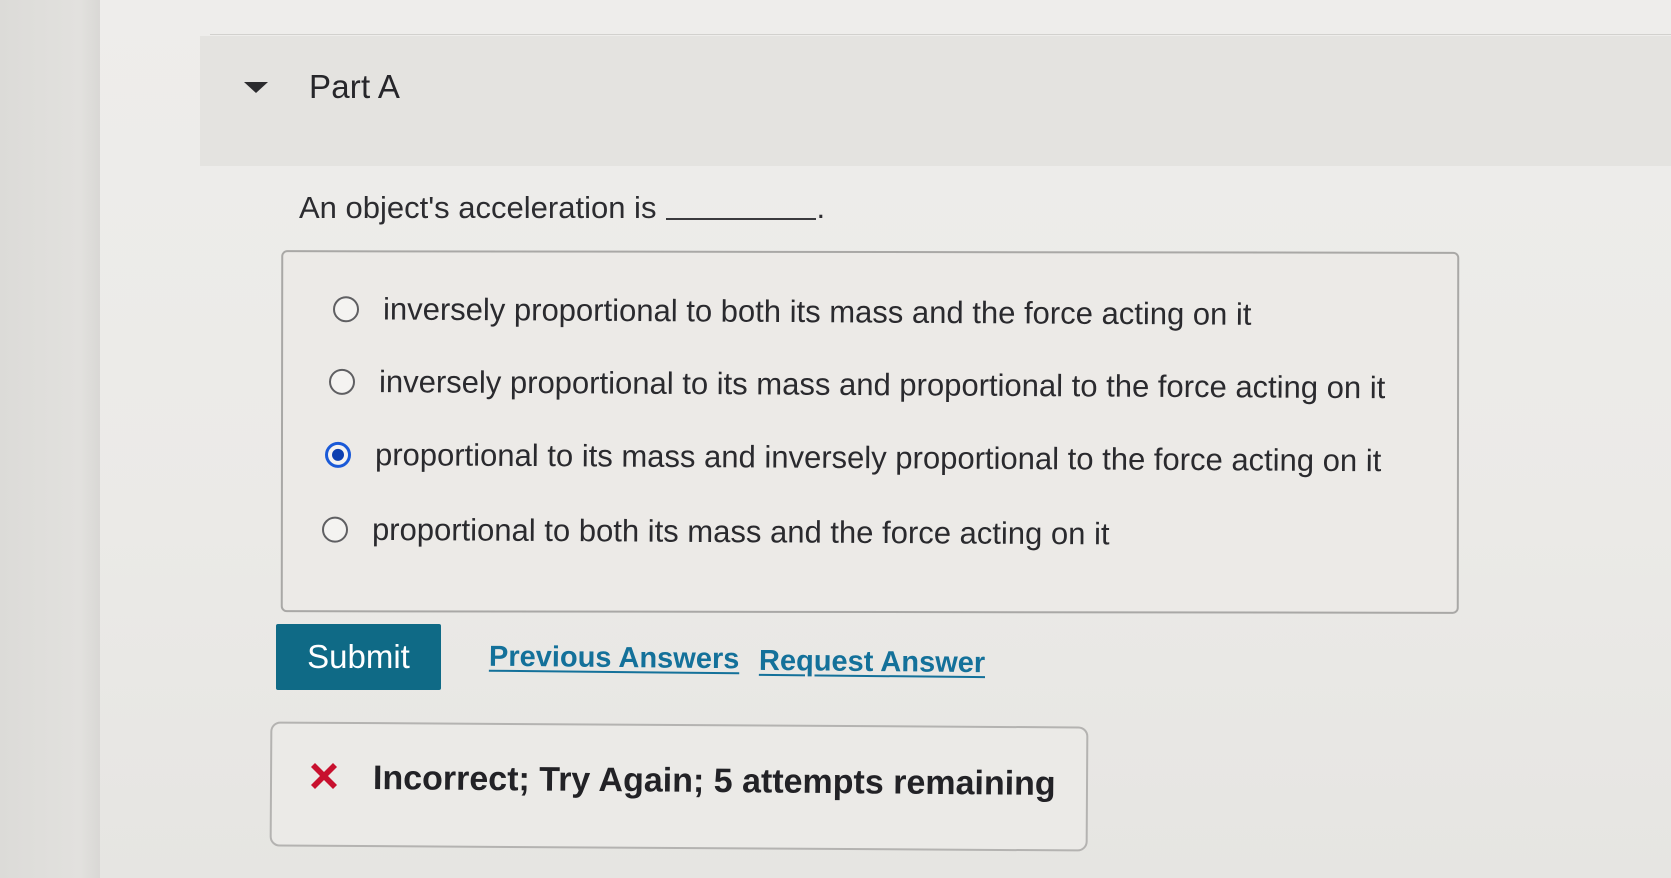 The width and height of the screenshot is (1671, 878). I want to click on question-prompt: An object's acceleration is., so click(562, 208).